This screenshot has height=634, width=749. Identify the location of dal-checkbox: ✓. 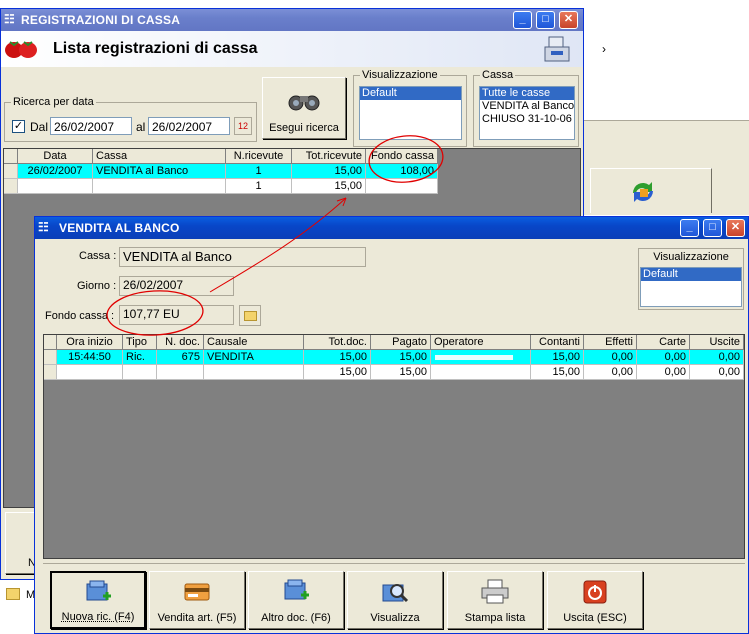
(18, 126).